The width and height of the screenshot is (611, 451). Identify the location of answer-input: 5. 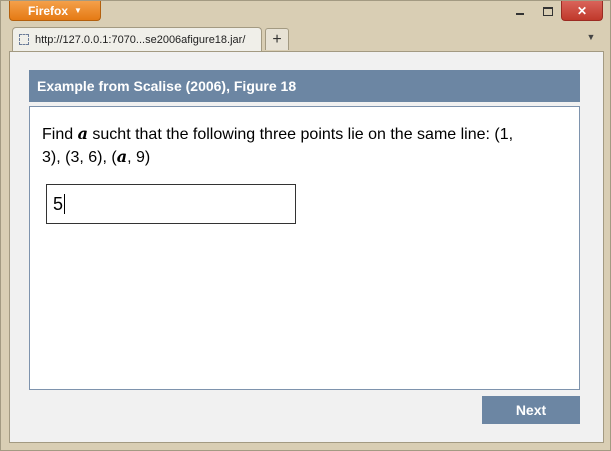
(171, 204).